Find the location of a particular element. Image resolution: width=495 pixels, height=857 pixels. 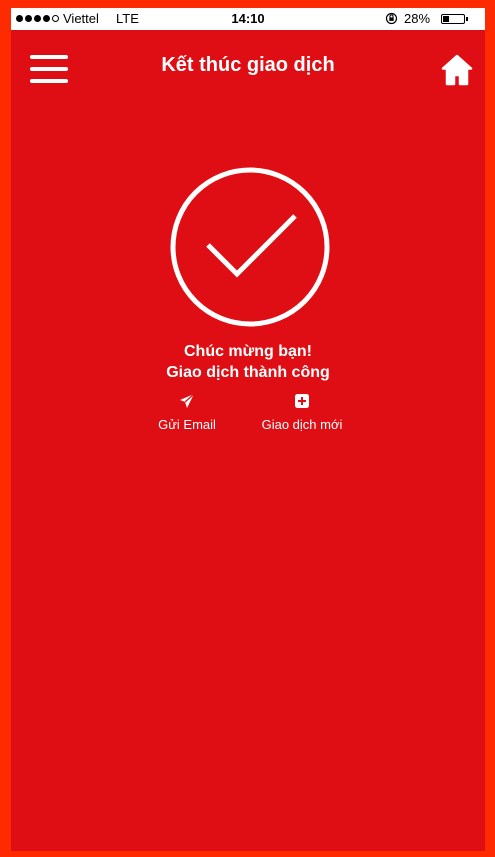

battery-level is located at coordinates (446, 19).